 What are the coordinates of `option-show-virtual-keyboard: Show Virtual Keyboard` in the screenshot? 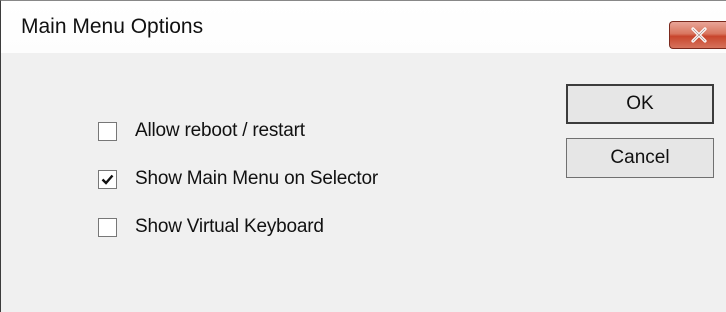 It's located at (211, 227).